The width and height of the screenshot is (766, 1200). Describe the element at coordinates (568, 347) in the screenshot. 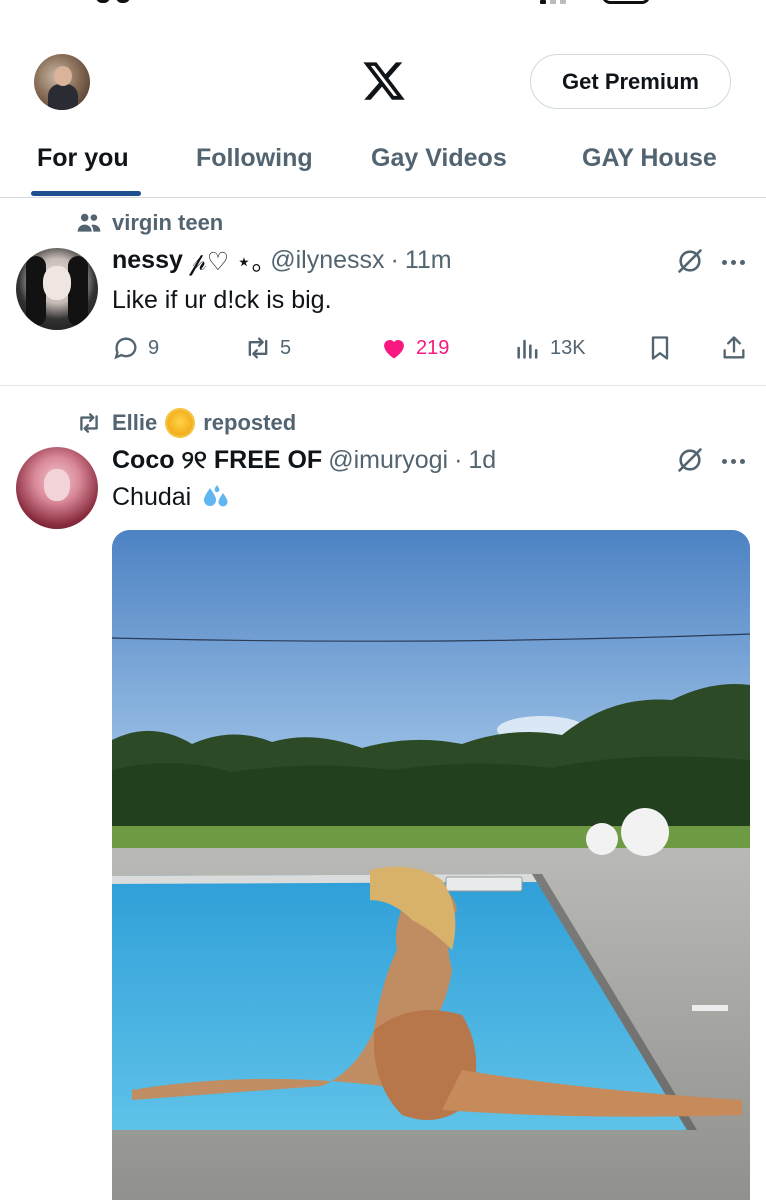

I see `views-count: 13K` at that location.